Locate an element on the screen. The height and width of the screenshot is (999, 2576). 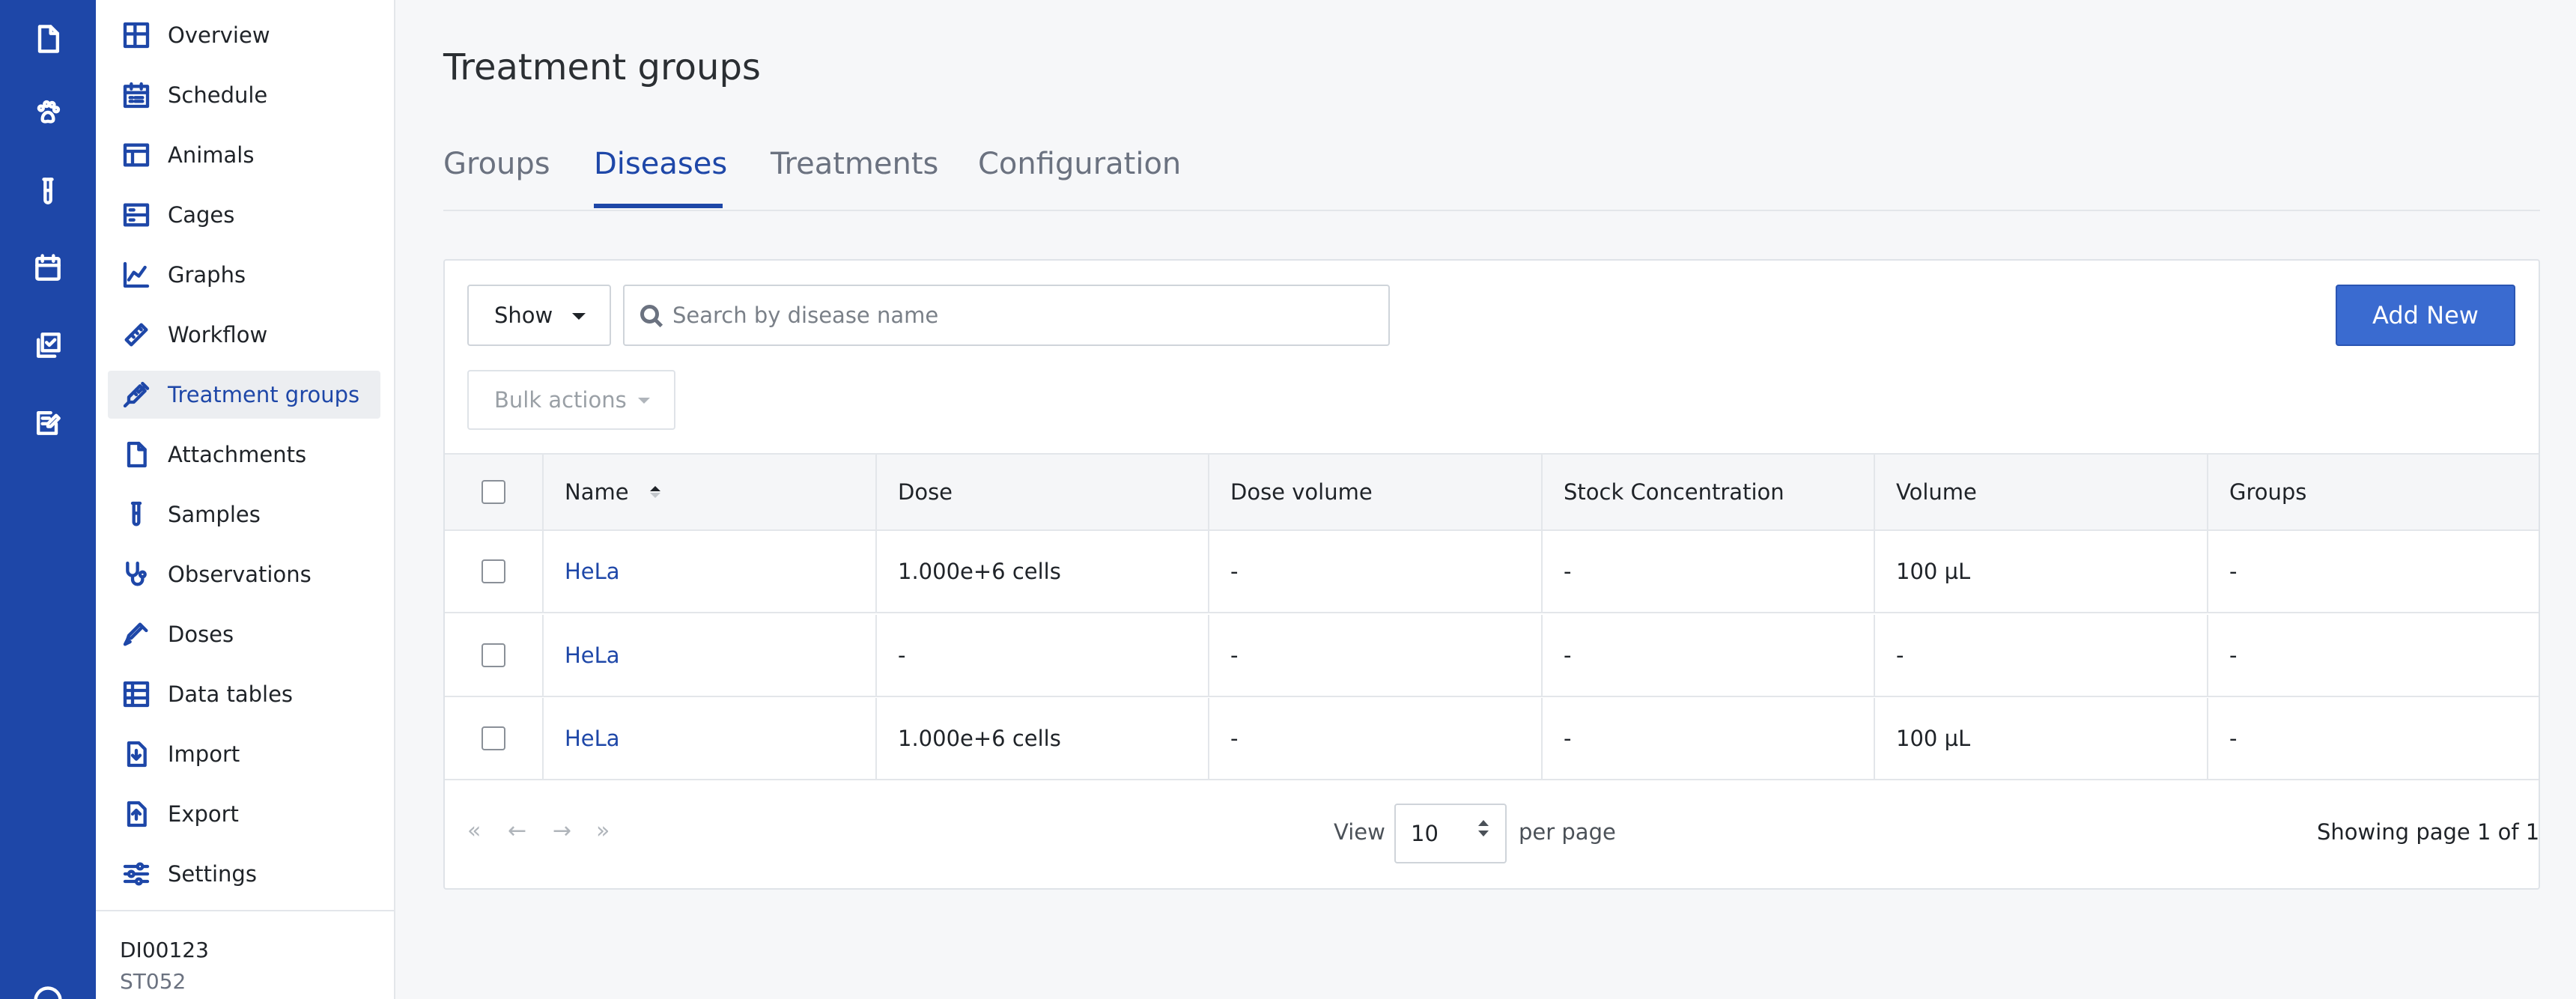
paw-icon is located at coordinates (48, 112).